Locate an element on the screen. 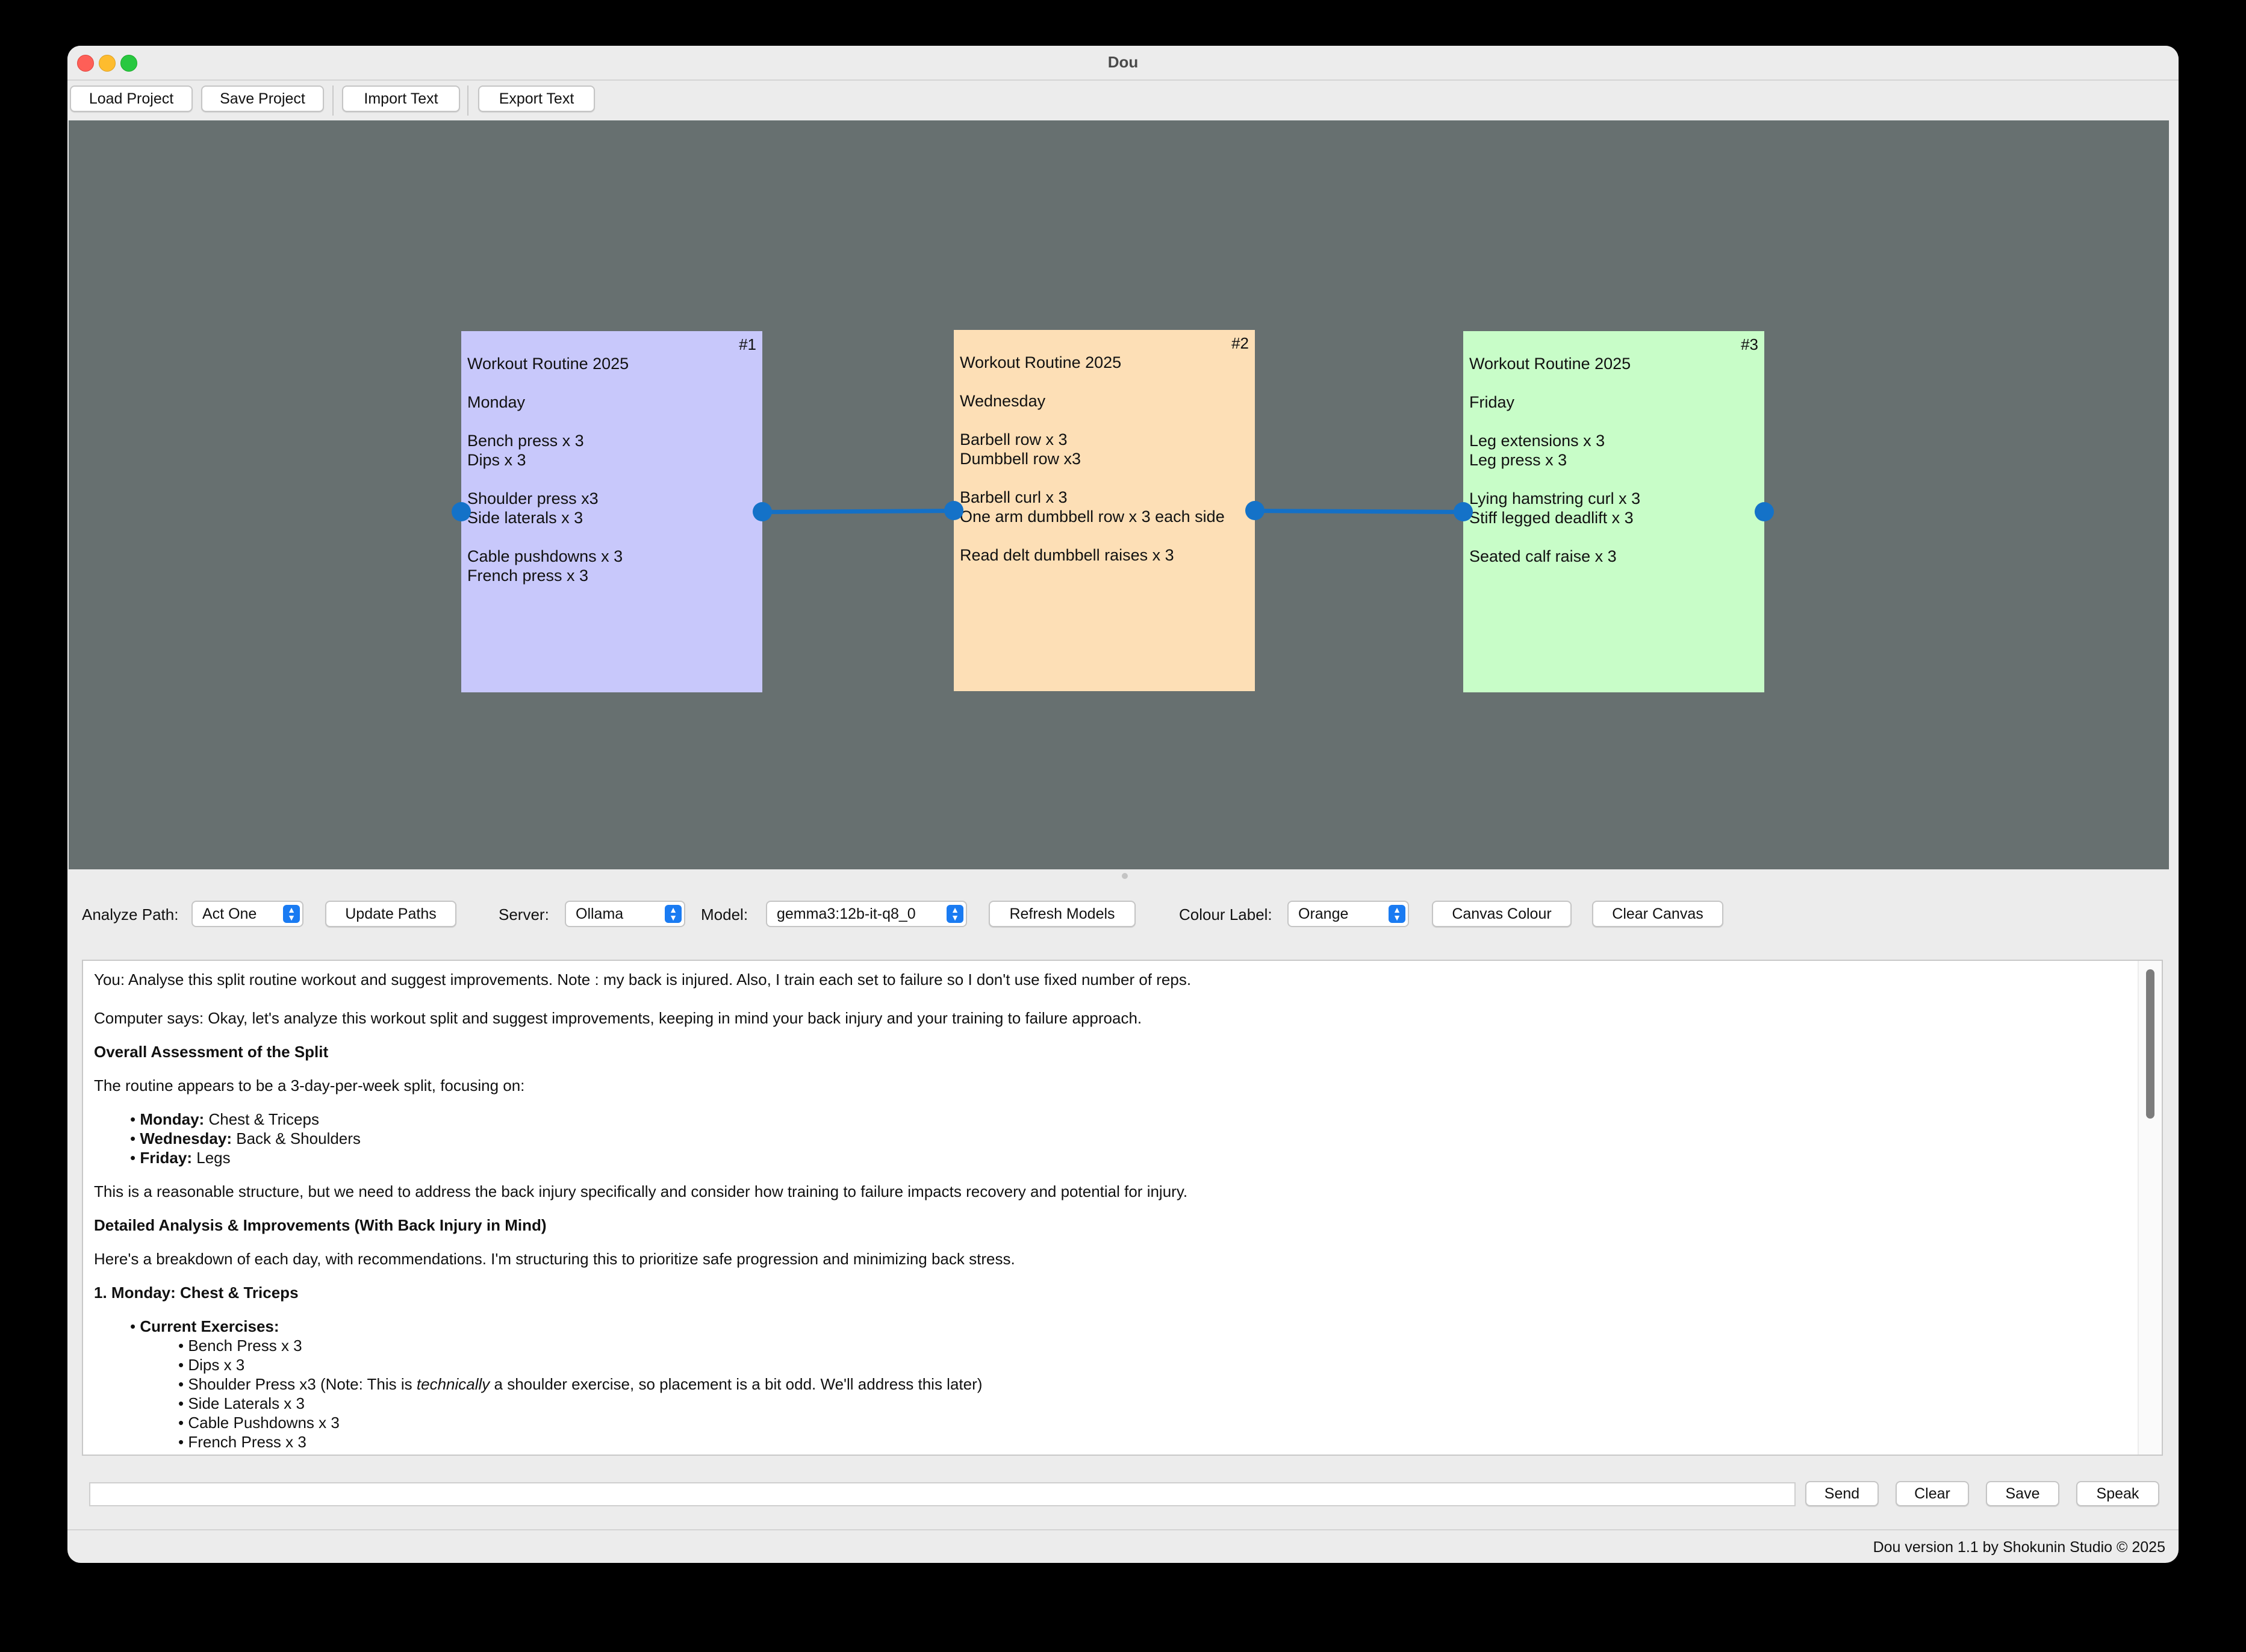 Image resolution: width=2246 pixels, height=1652 pixels. heading-monday: 1. Monday: Chest & Triceps is located at coordinates (196, 1293).